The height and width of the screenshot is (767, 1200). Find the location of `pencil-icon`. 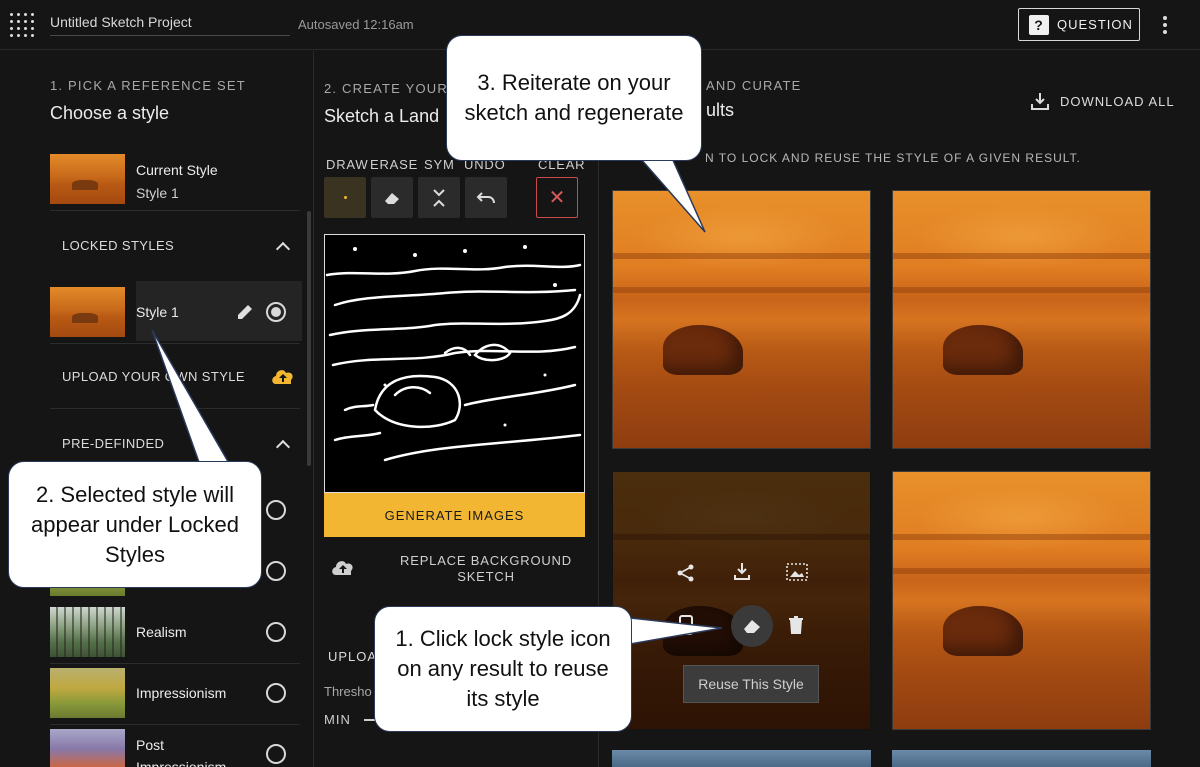

pencil-icon is located at coordinates (245, 312).